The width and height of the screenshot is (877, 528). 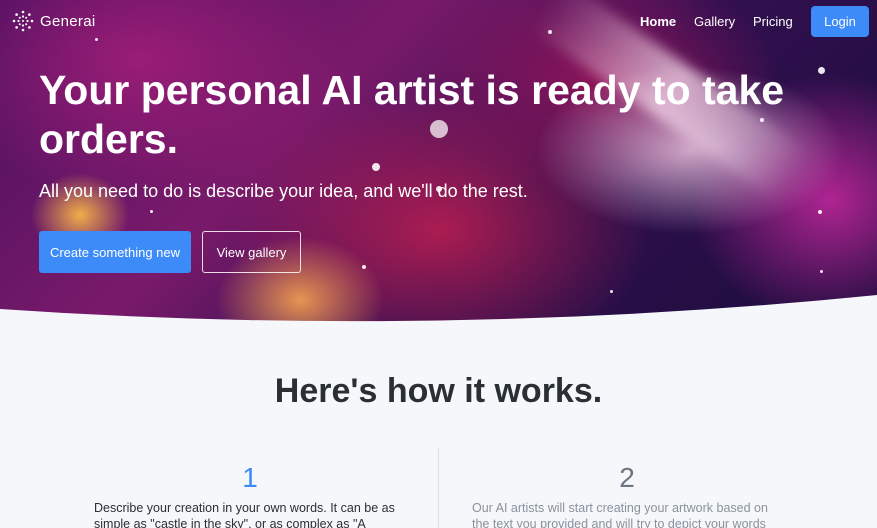 I want to click on login-button: Login, so click(x=840, y=21).